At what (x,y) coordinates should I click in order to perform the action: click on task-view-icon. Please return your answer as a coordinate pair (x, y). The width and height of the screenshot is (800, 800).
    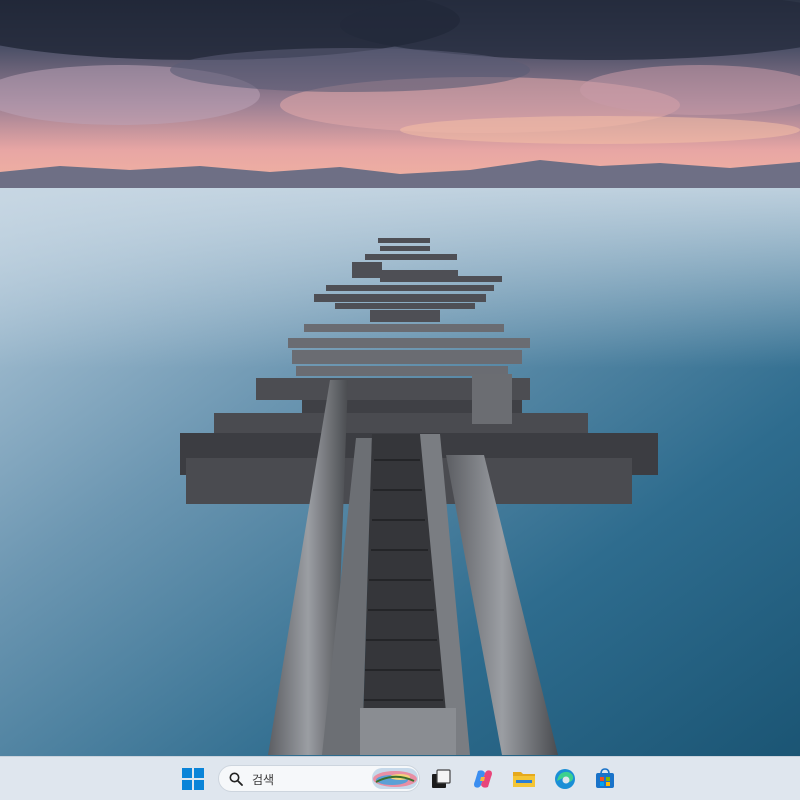
    Looking at the image, I should click on (441, 778).